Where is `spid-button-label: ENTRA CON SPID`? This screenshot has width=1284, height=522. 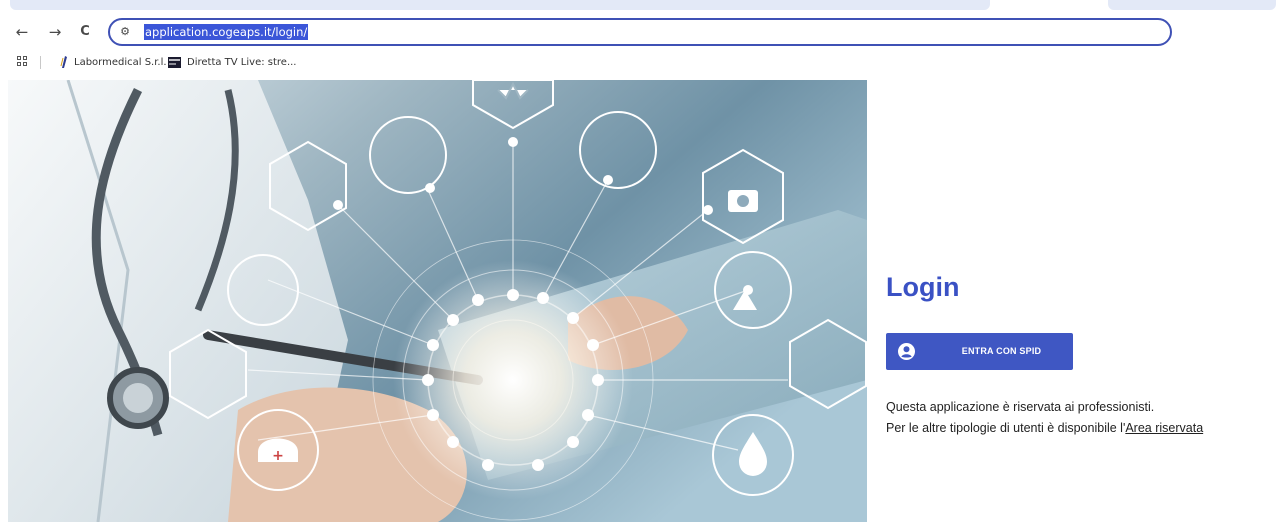
spid-button-label: ENTRA CON SPID is located at coordinates (1001, 351).